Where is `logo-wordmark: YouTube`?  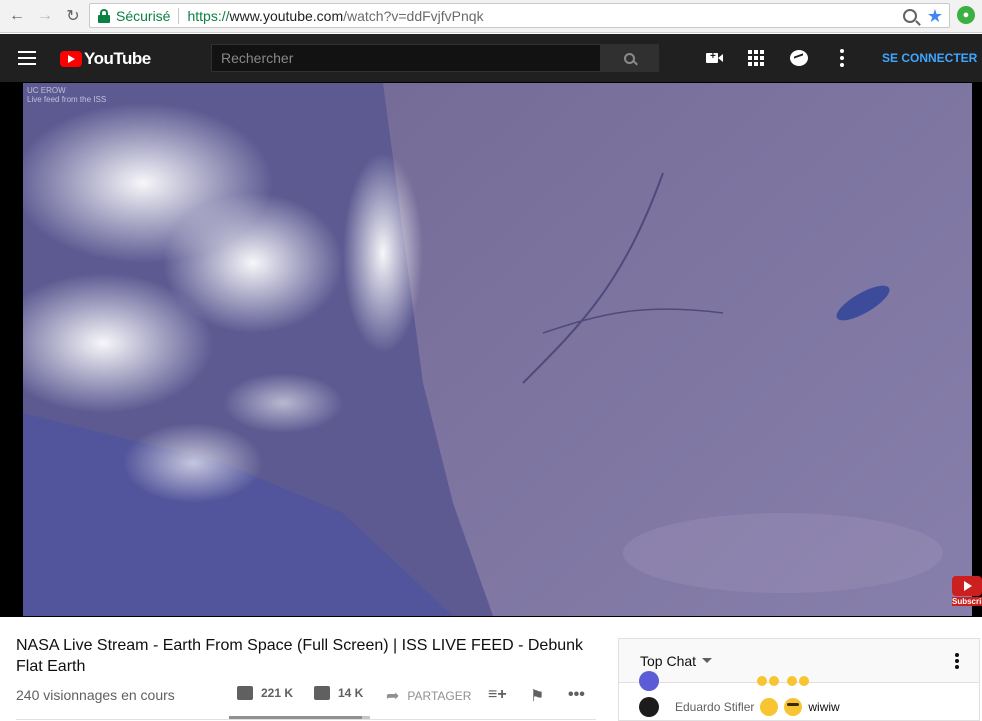 logo-wordmark: YouTube is located at coordinates (117, 58).